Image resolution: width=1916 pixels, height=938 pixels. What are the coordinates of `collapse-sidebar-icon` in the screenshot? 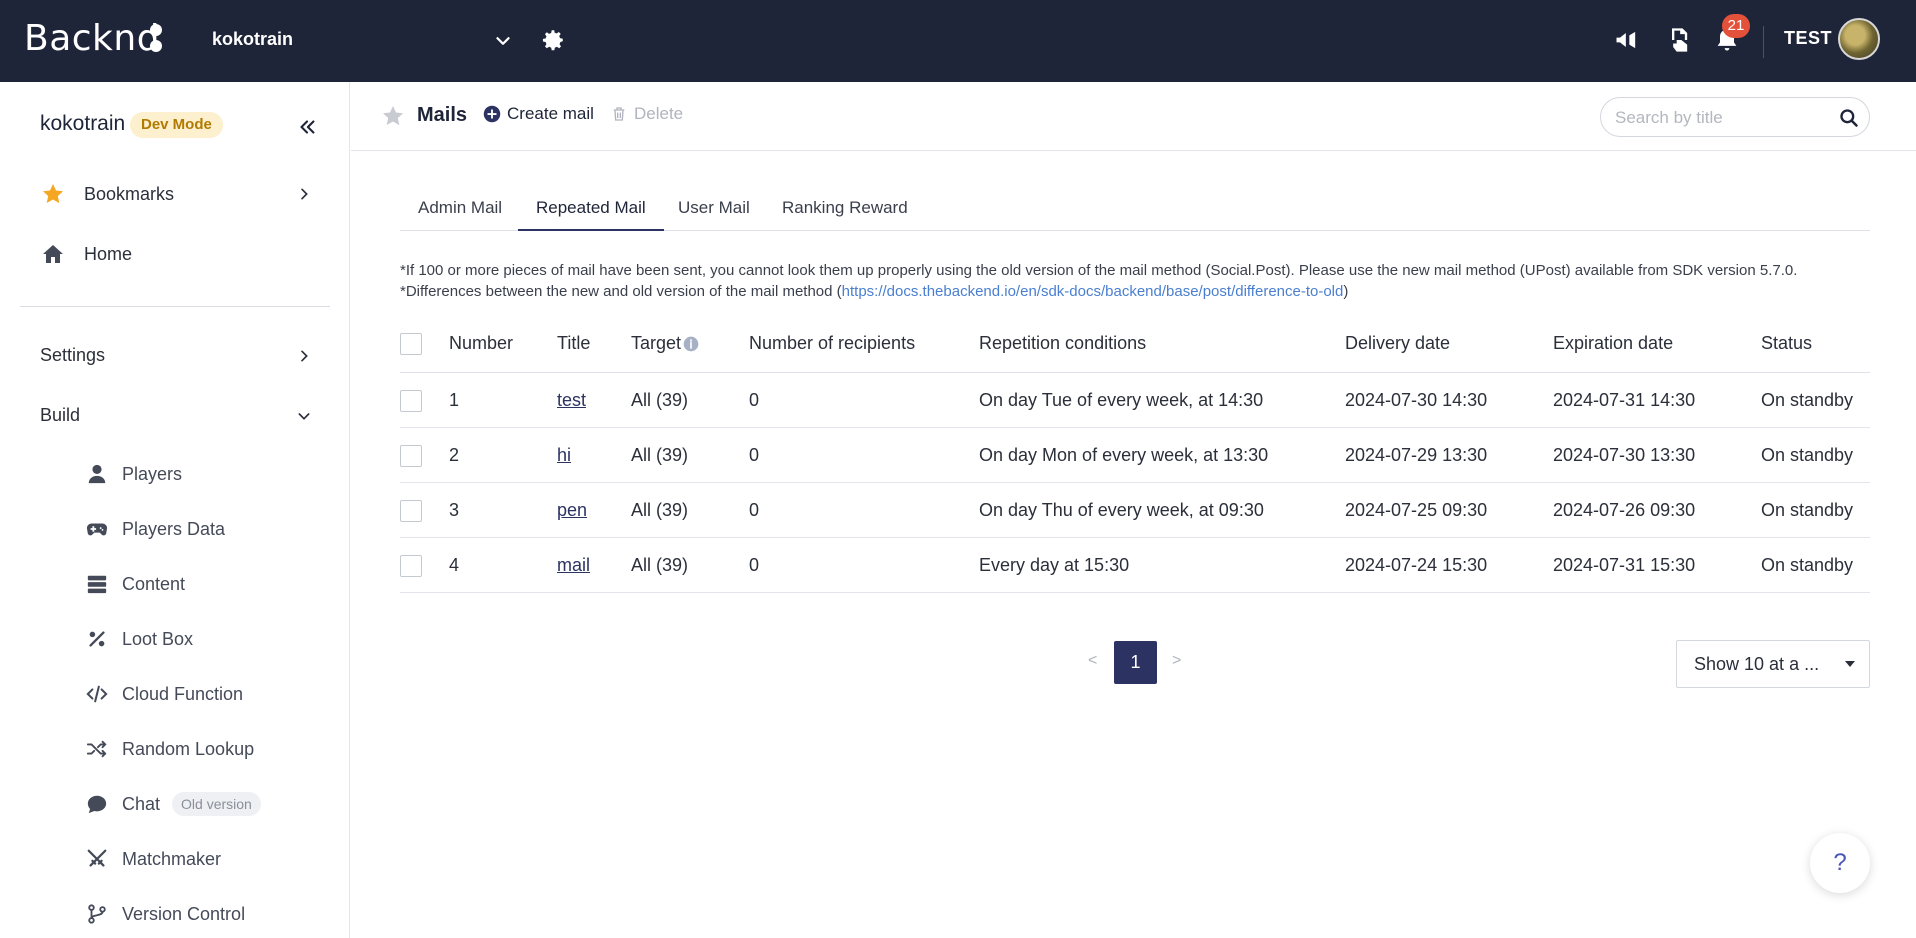 It's located at (307, 127).